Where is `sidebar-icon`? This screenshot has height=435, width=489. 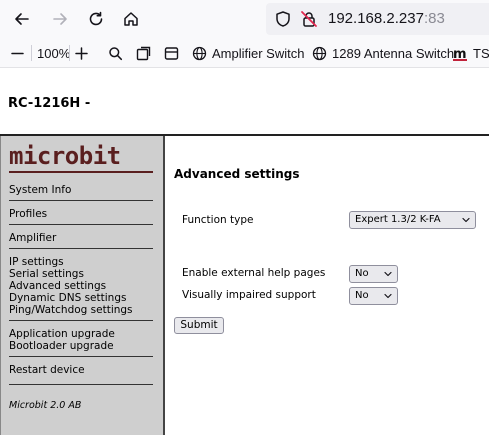
sidebar-icon is located at coordinates (171, 53).